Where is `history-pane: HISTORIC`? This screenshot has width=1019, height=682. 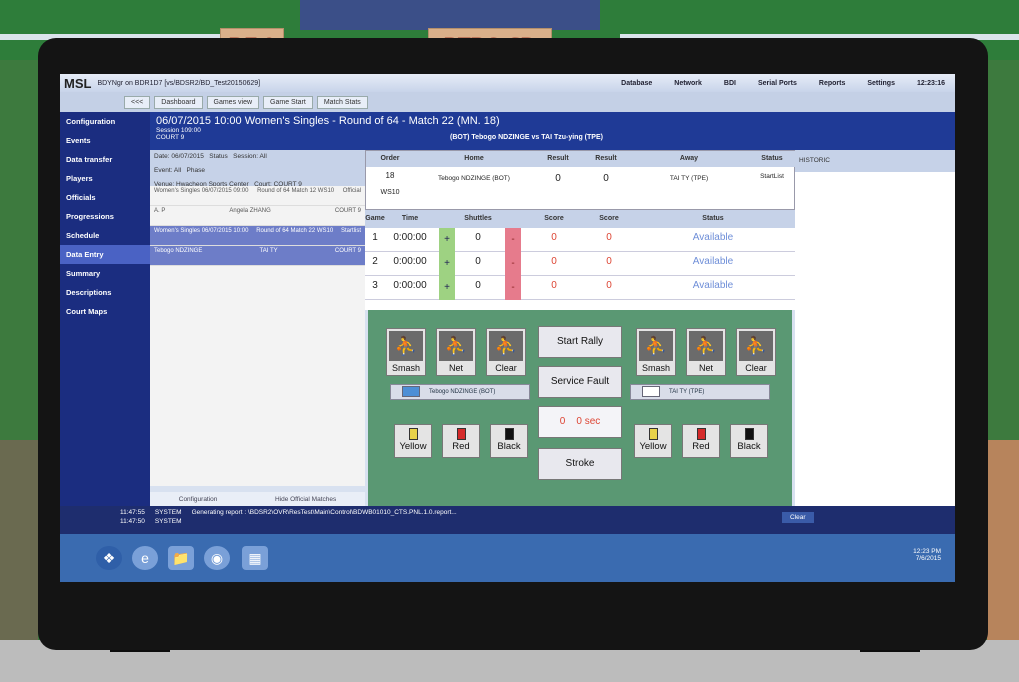
history-pane: HISTORIC is located at coordinates (875, 328).